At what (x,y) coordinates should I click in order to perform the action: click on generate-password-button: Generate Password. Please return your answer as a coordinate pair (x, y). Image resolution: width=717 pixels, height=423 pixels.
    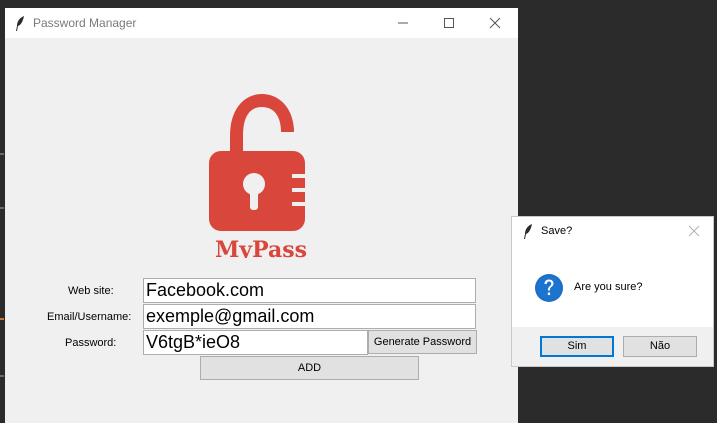
    Looking at the image, I should click on (422, 342).